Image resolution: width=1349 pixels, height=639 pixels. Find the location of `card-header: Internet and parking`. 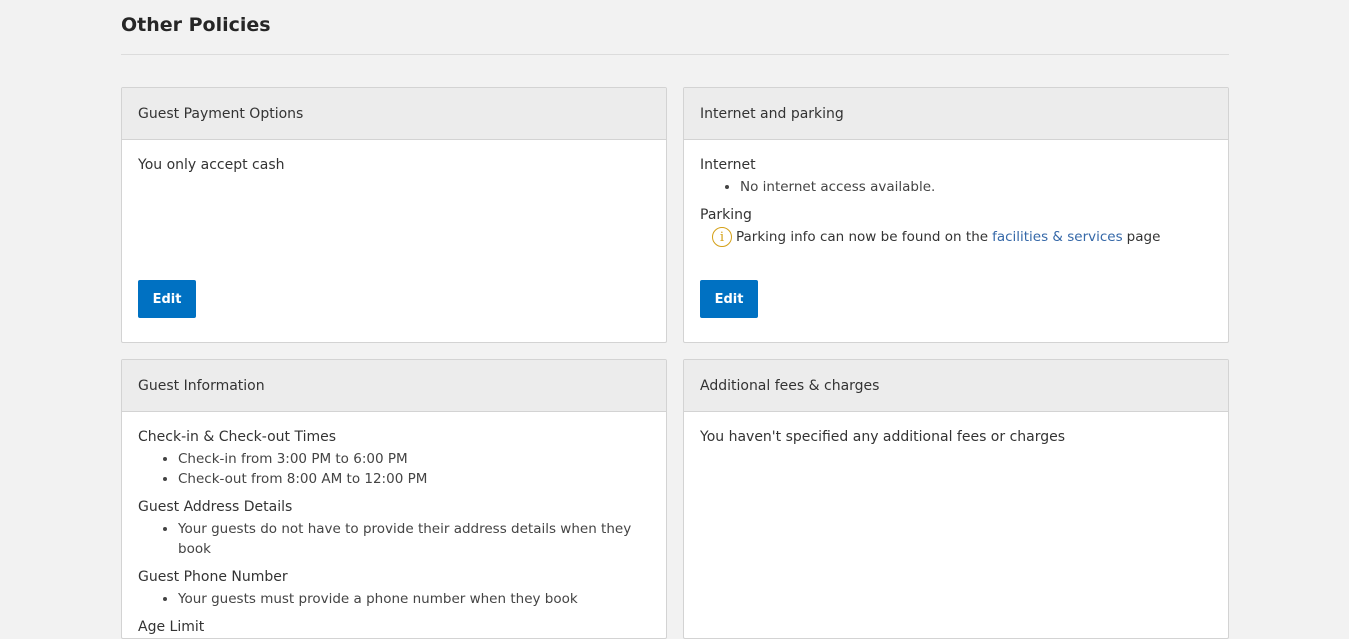

card-header: Internet and parking is located at coordinates (956, 114).